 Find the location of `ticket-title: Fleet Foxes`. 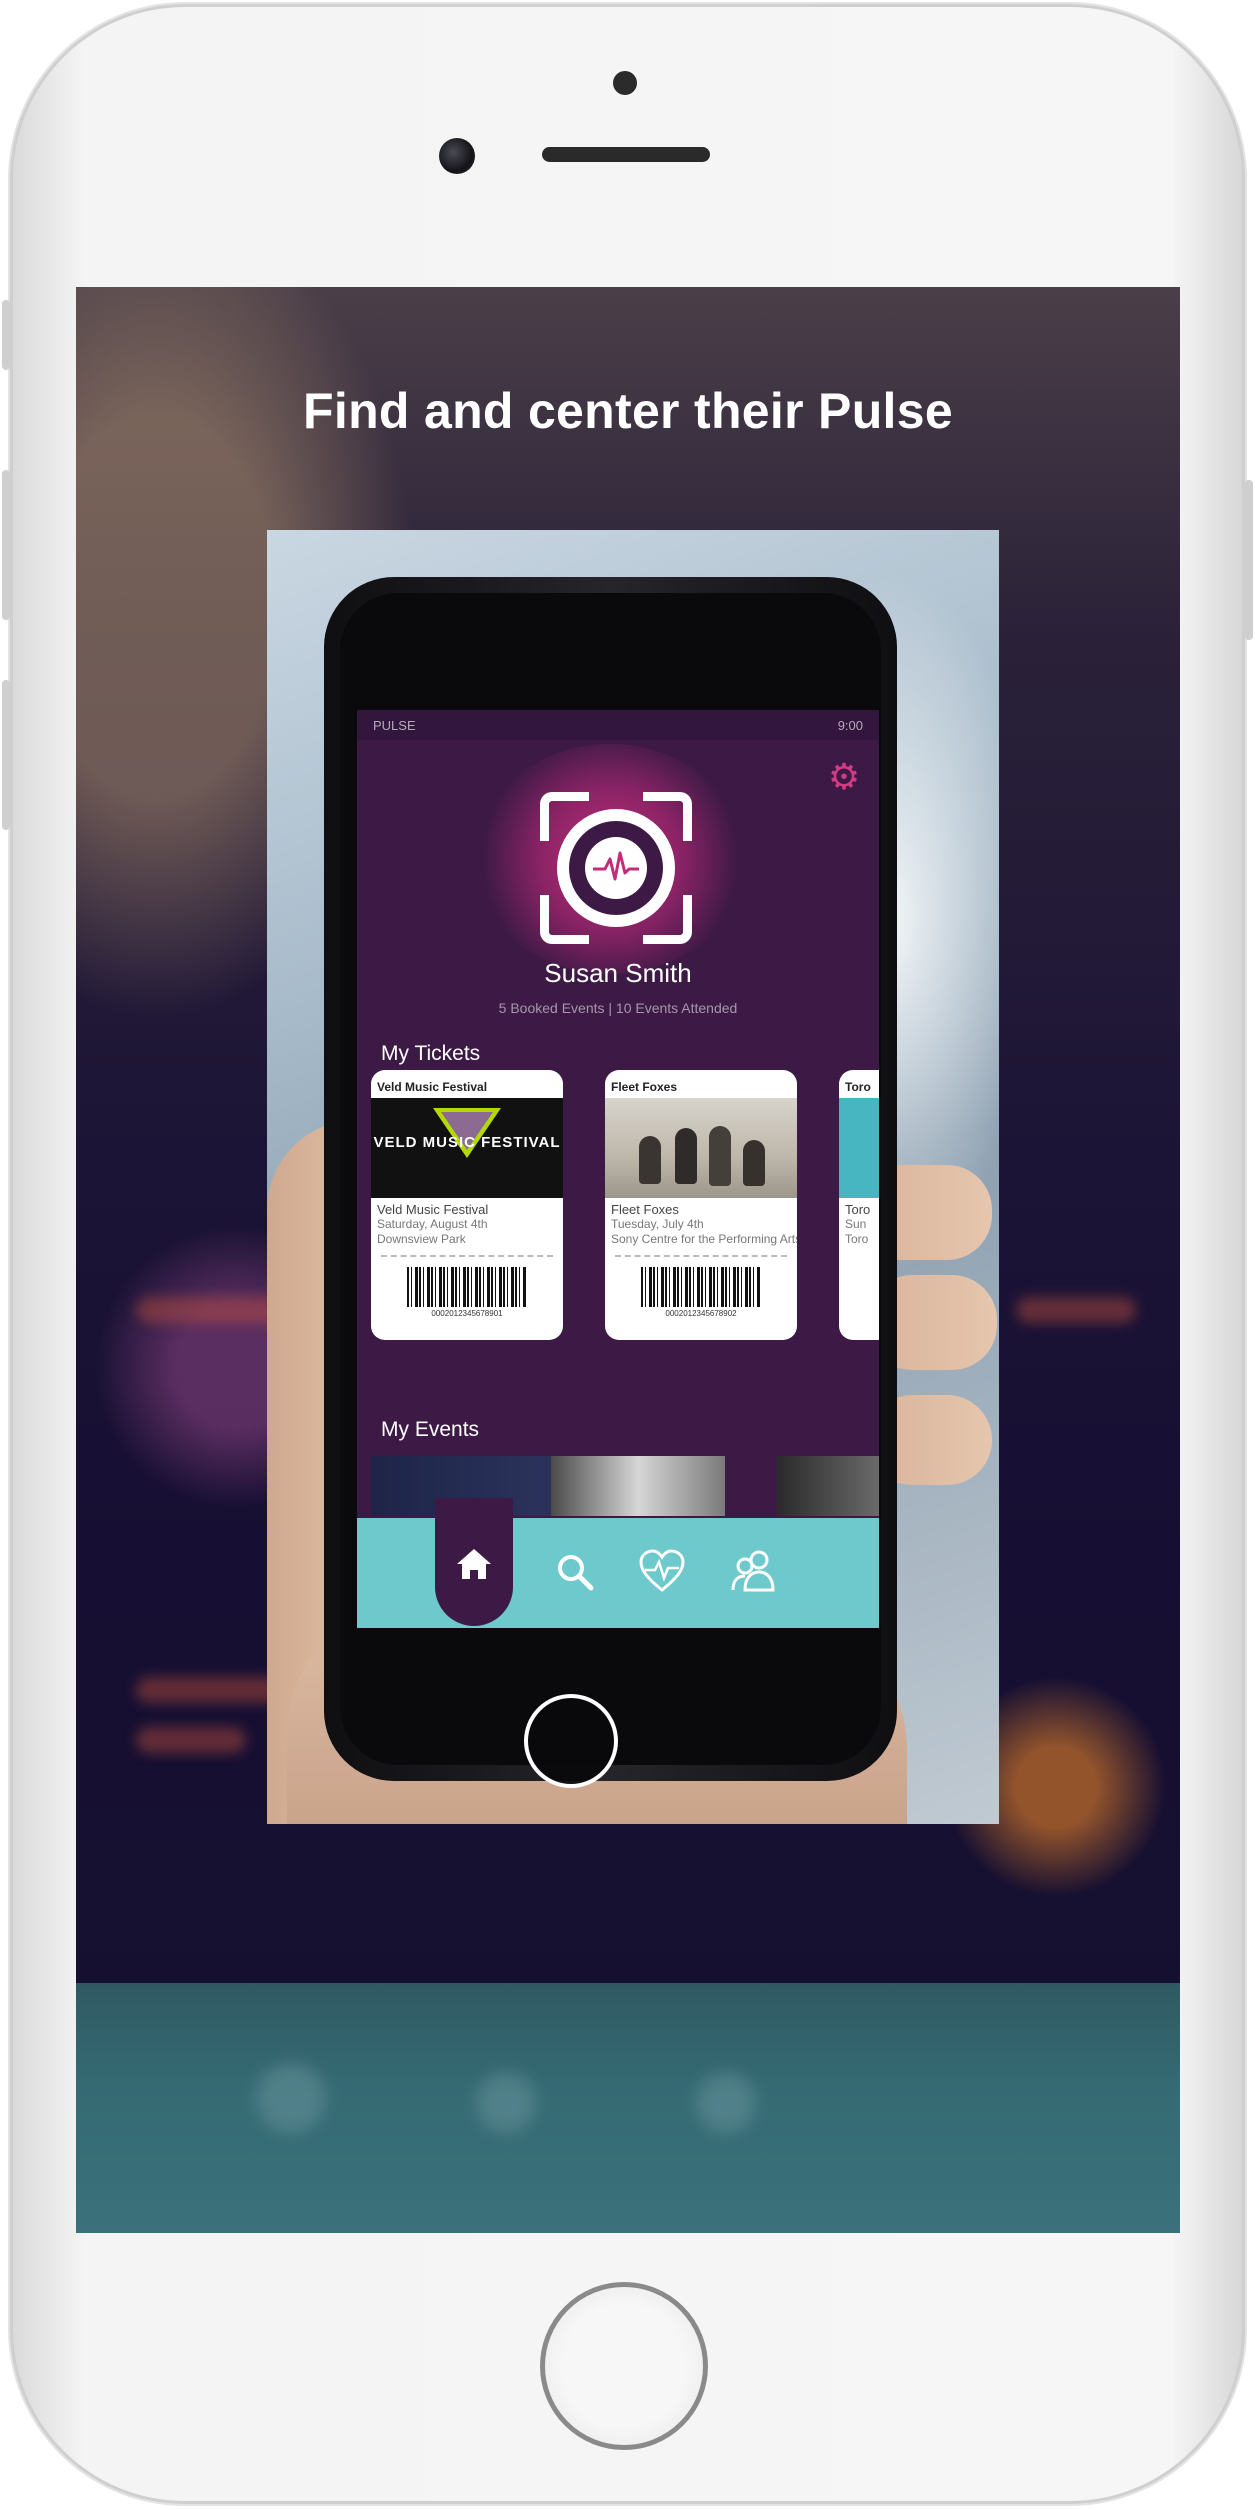

ticket-title: Fleet Foxes is located at coordinates (645, 1209).